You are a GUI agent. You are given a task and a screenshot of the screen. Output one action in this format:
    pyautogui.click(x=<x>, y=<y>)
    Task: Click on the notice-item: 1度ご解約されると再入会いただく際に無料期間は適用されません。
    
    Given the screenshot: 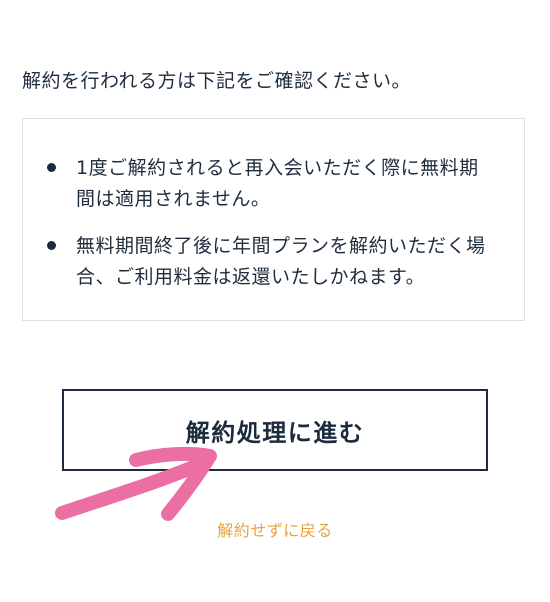 What is the action you would take?
    pyautogui.click(x=273, y=184)
    